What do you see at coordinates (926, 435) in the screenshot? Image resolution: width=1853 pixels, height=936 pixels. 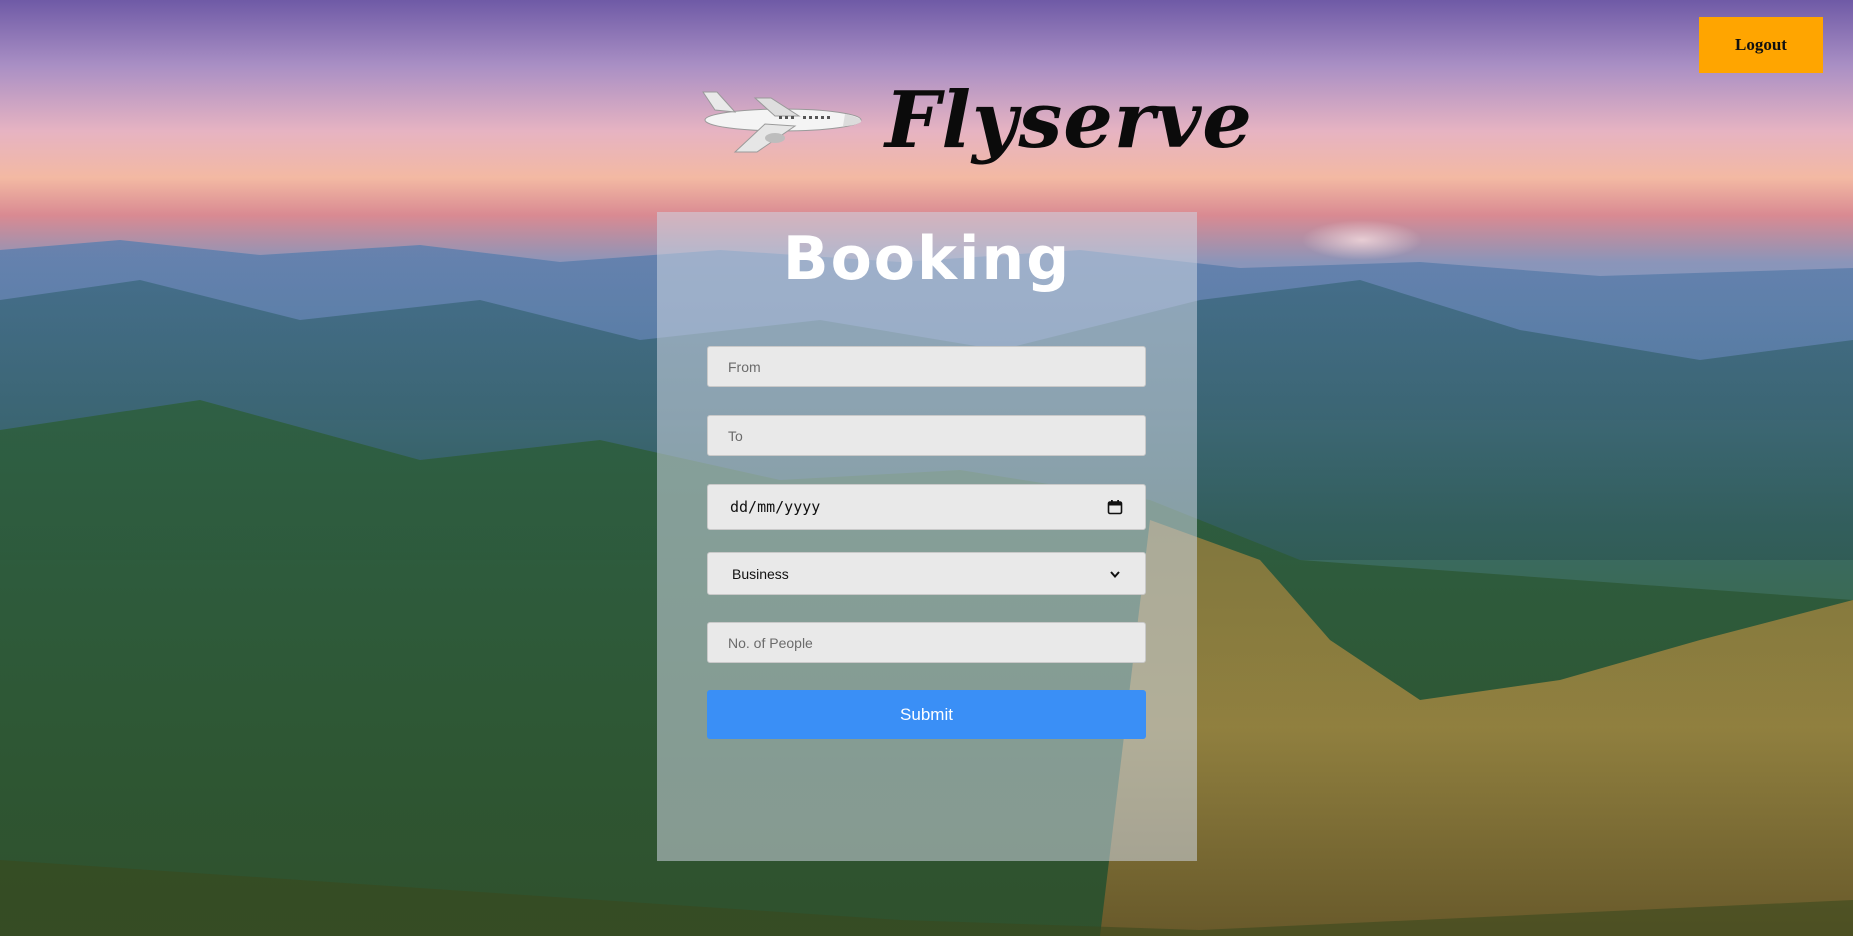 I see `to-input` at bounding box center [926, 435].